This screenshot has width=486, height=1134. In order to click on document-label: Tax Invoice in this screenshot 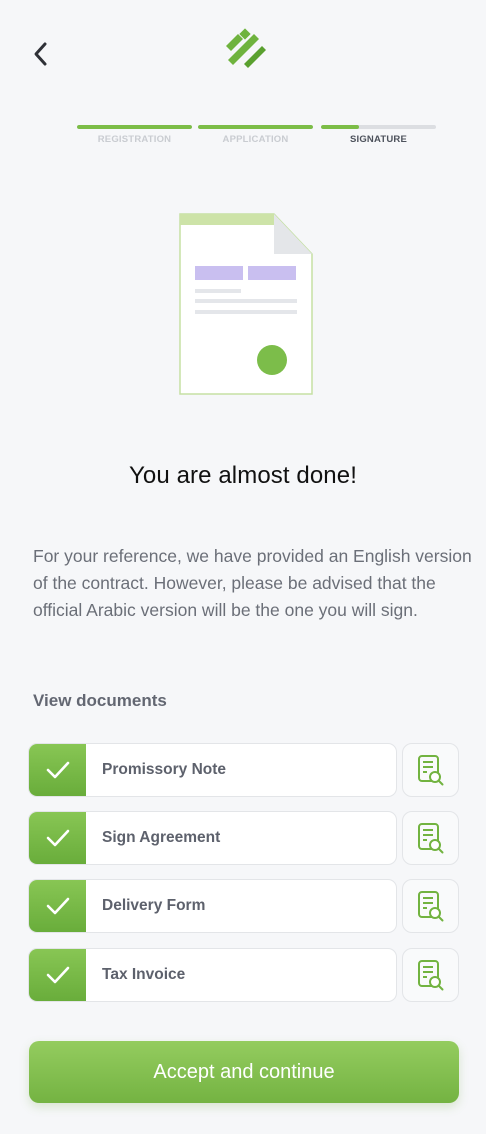, I will do `click(144, 974)`.